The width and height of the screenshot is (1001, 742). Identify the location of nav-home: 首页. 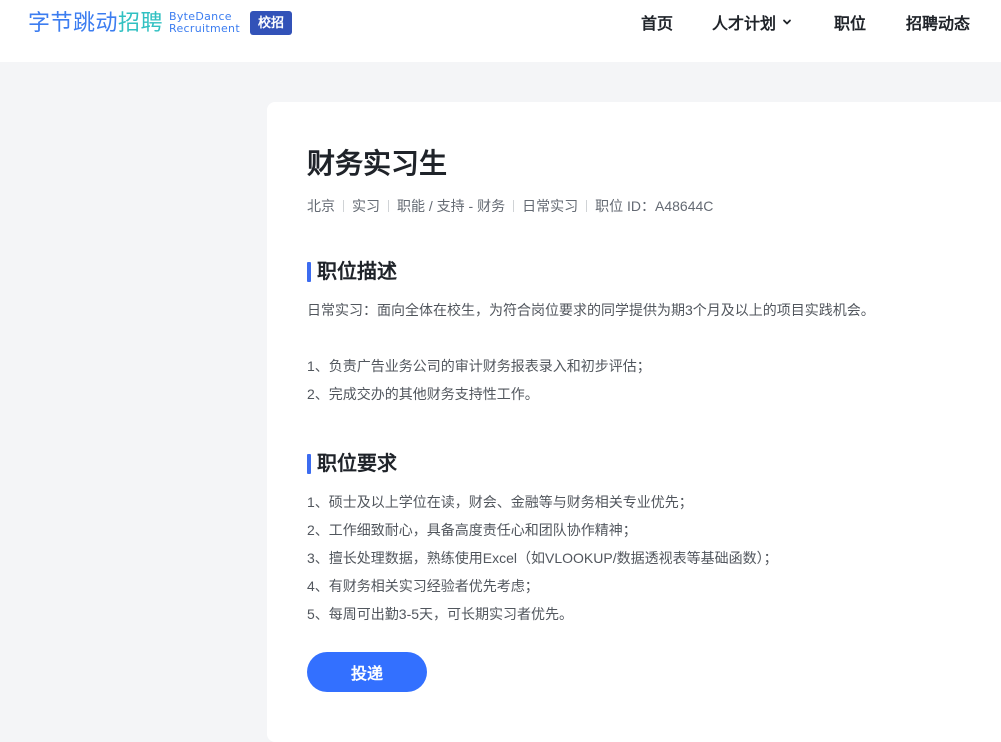
(657, 22).